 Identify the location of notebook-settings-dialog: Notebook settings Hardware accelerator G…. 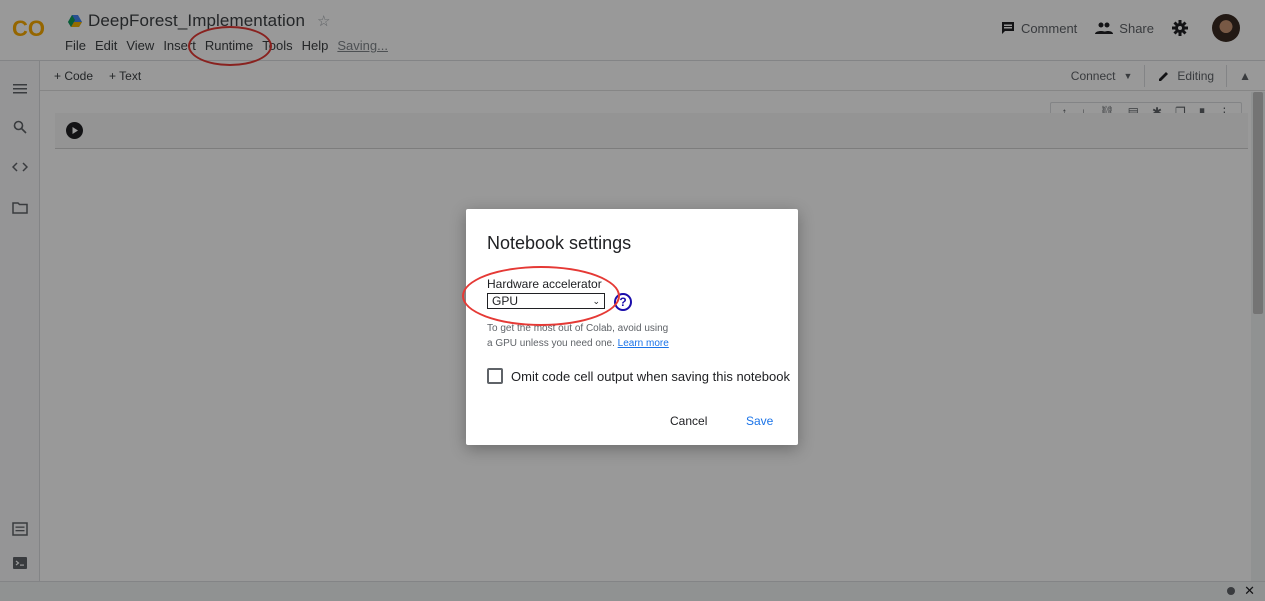
(632, 327).